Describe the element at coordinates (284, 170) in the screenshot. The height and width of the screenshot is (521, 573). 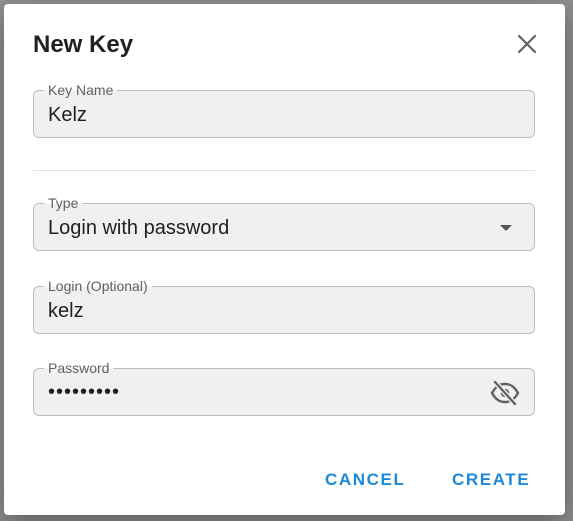
I see `divider` at that location.